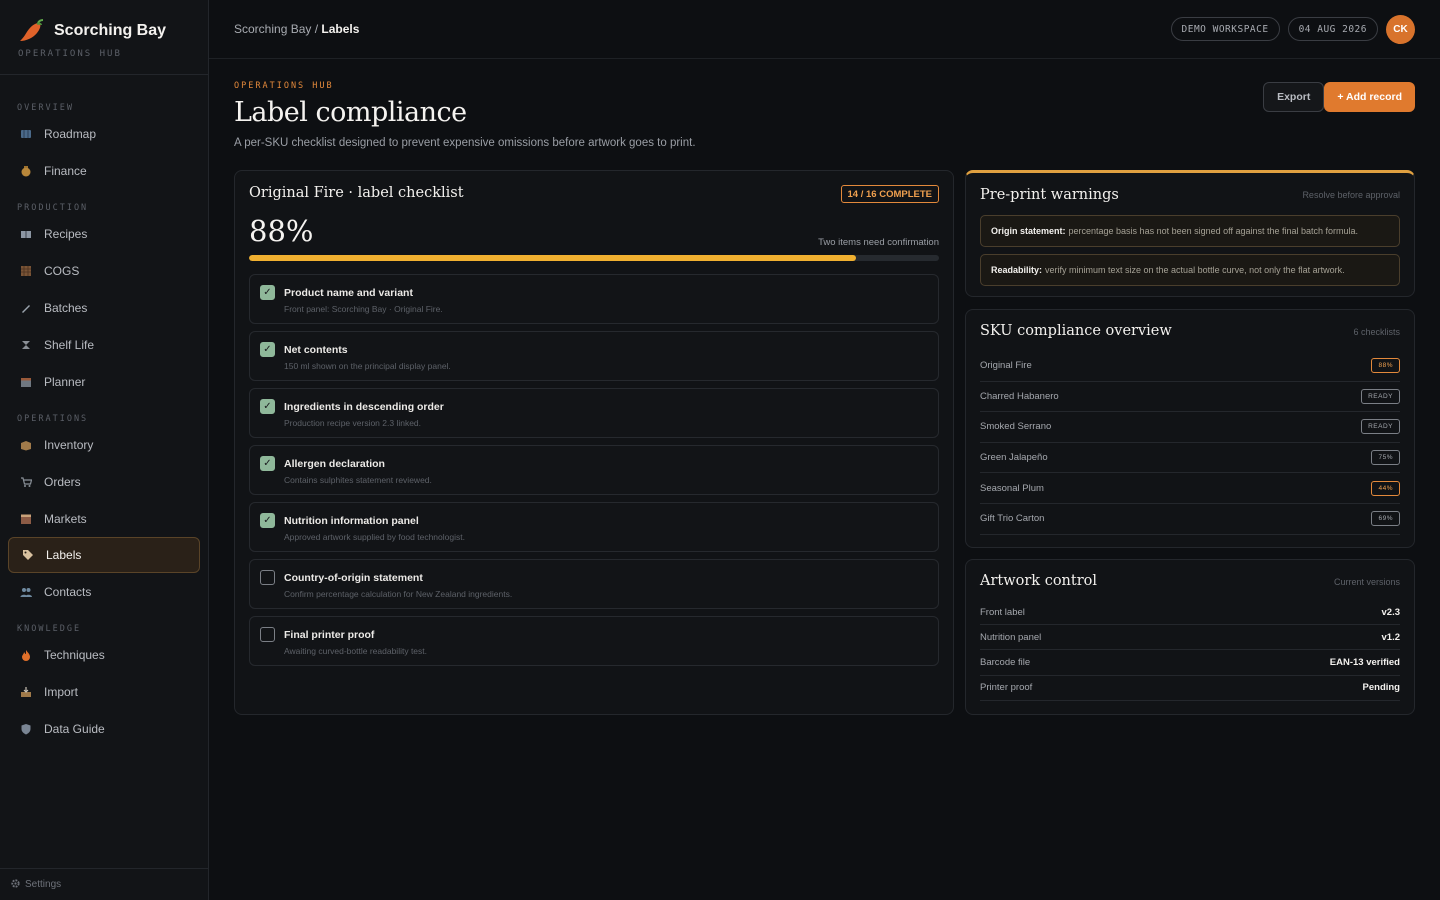 The height and width of the screenshot is (900, 1440). I want to click on hourglass-icon, so click(26, 345).